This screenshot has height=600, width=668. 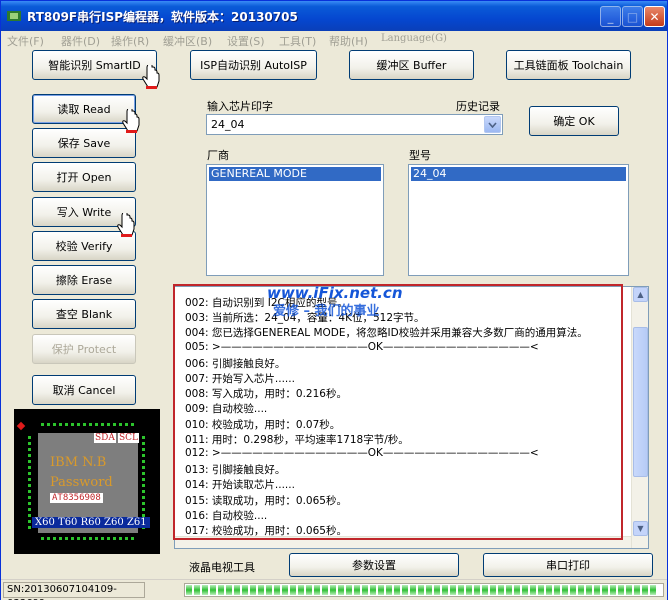 I want to click on model-list-item: 24_04, so click(x=518, y=174).